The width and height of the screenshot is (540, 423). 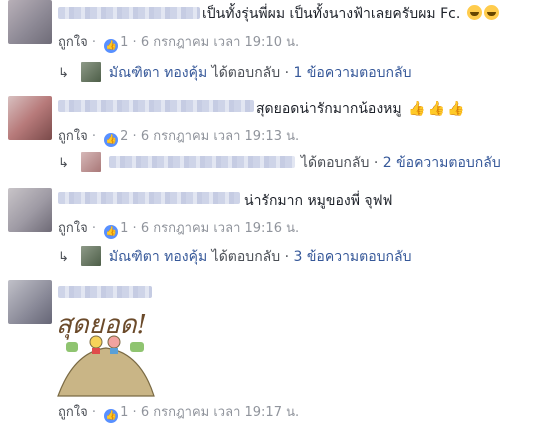 I want to click on comment-meta: ถูกใจ · 👍 1 · 6 กรกฎาคม เวลา 19:10 น., so click(x=179, y=44).